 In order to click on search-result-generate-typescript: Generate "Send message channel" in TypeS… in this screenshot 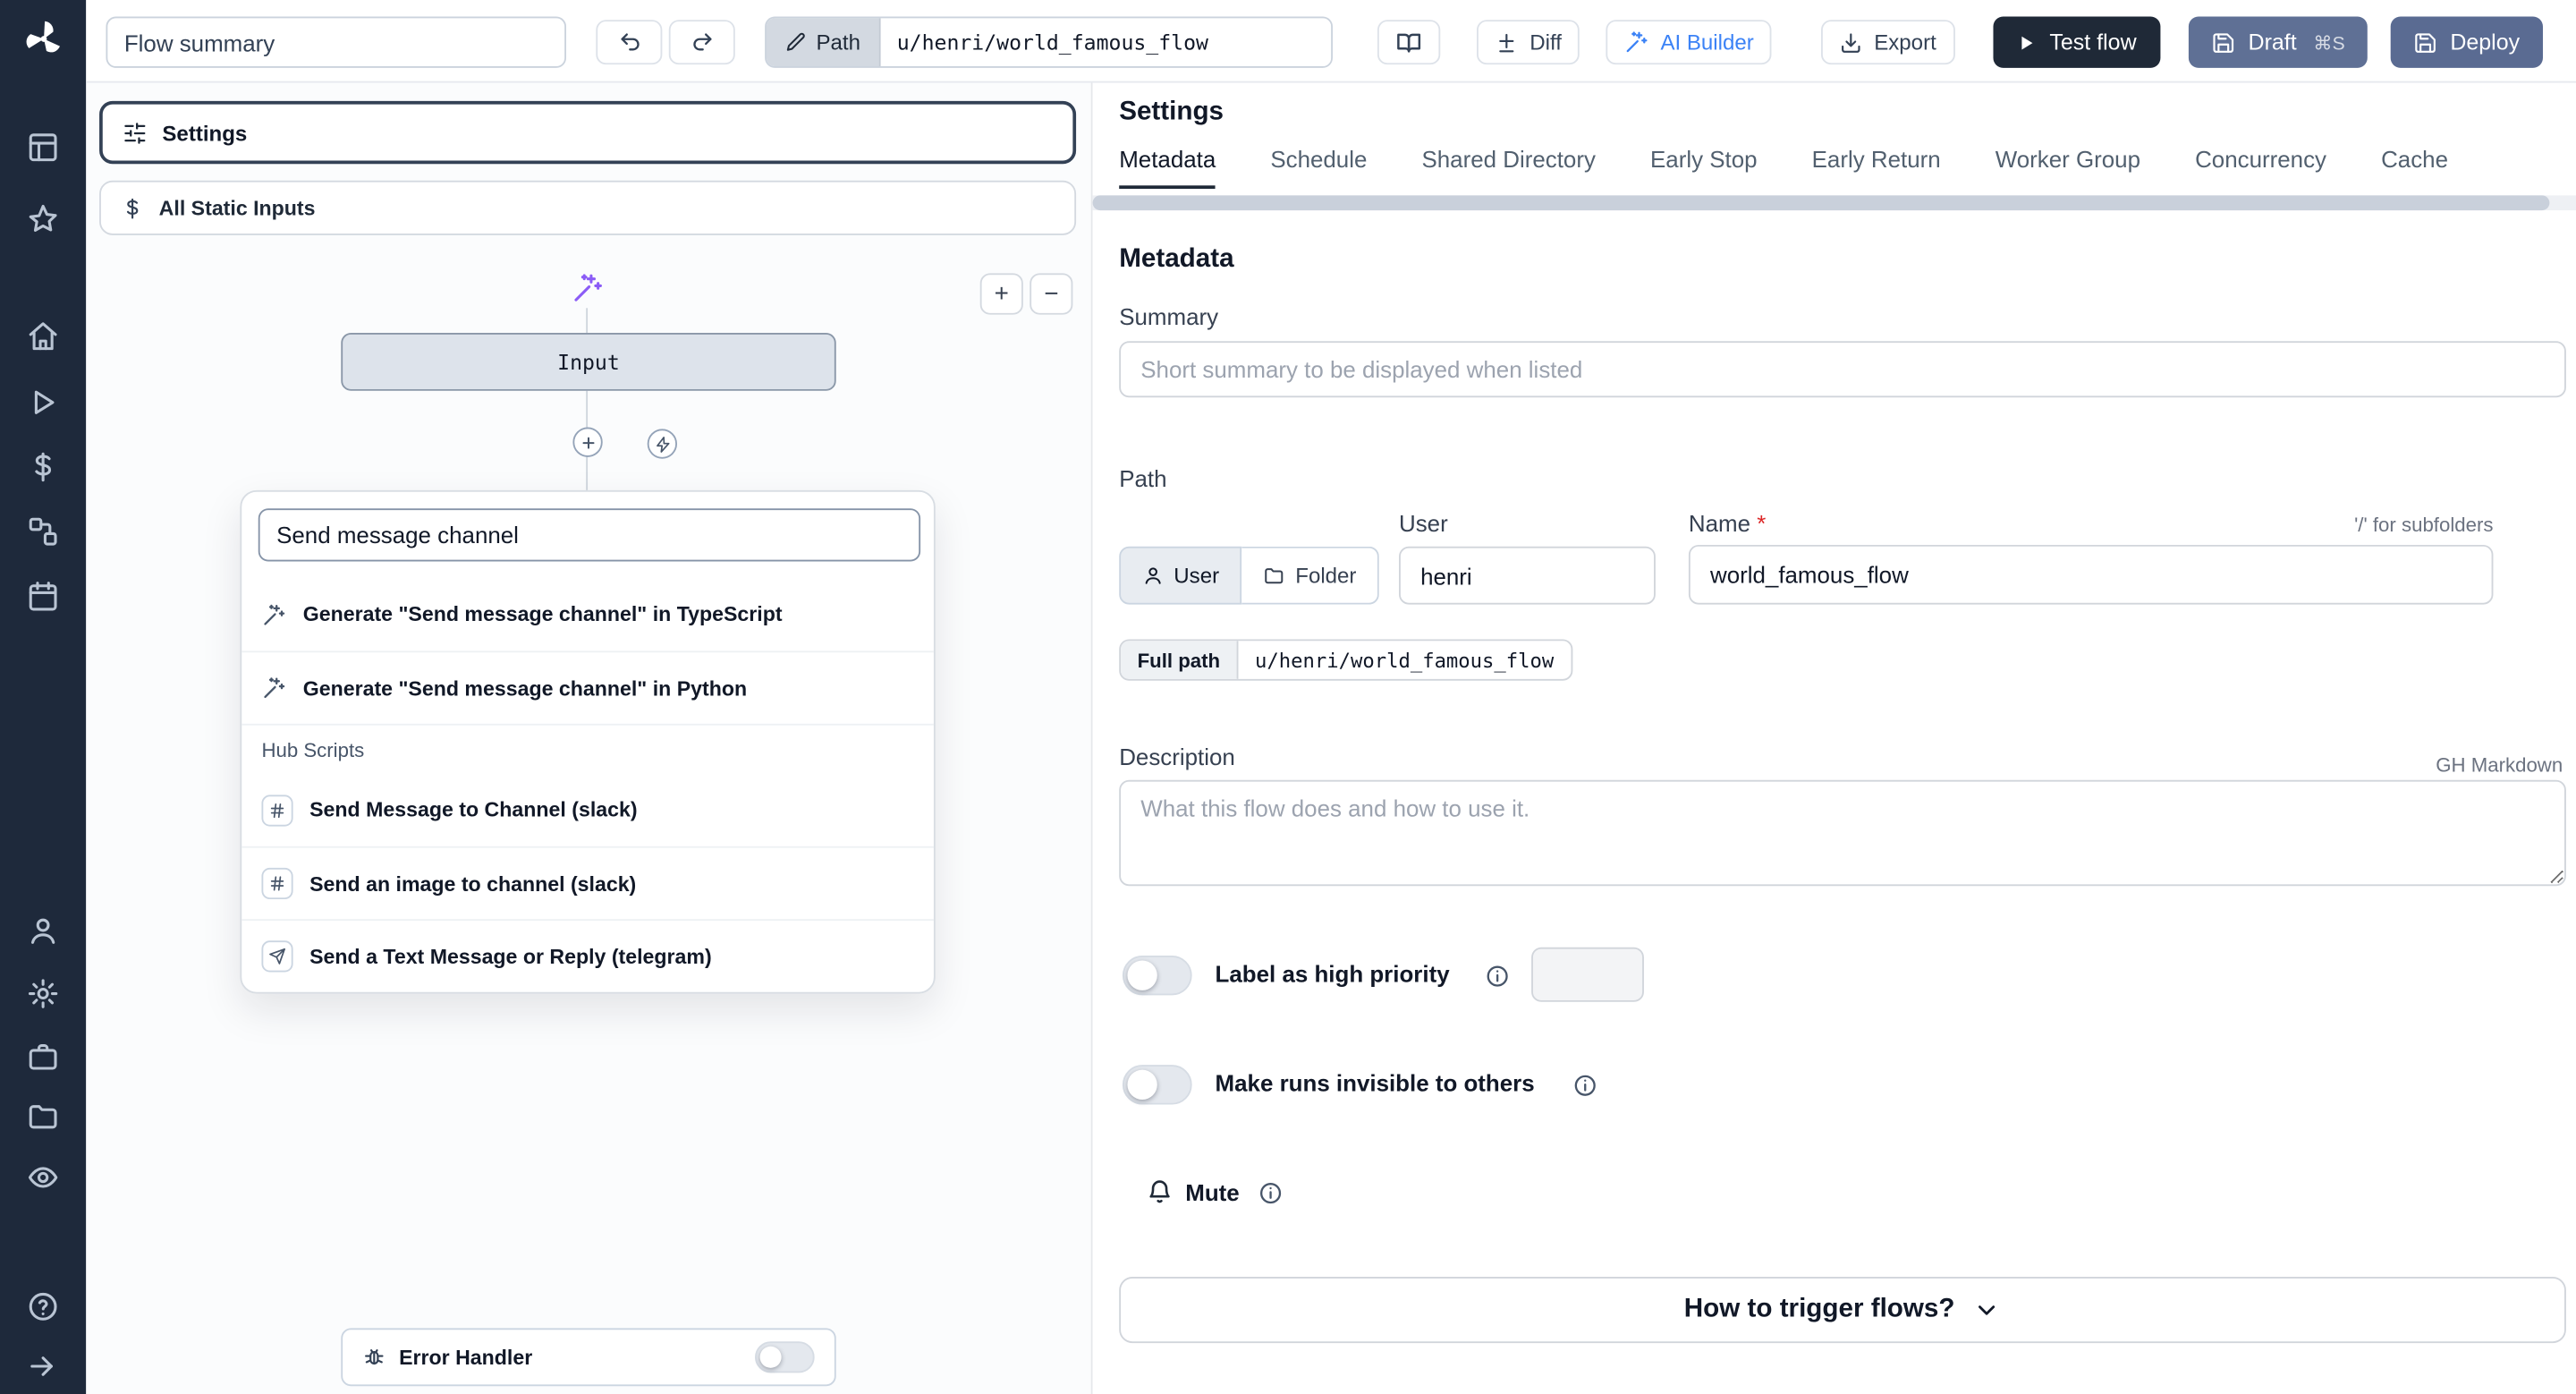, I will do `click(588, 614)`.